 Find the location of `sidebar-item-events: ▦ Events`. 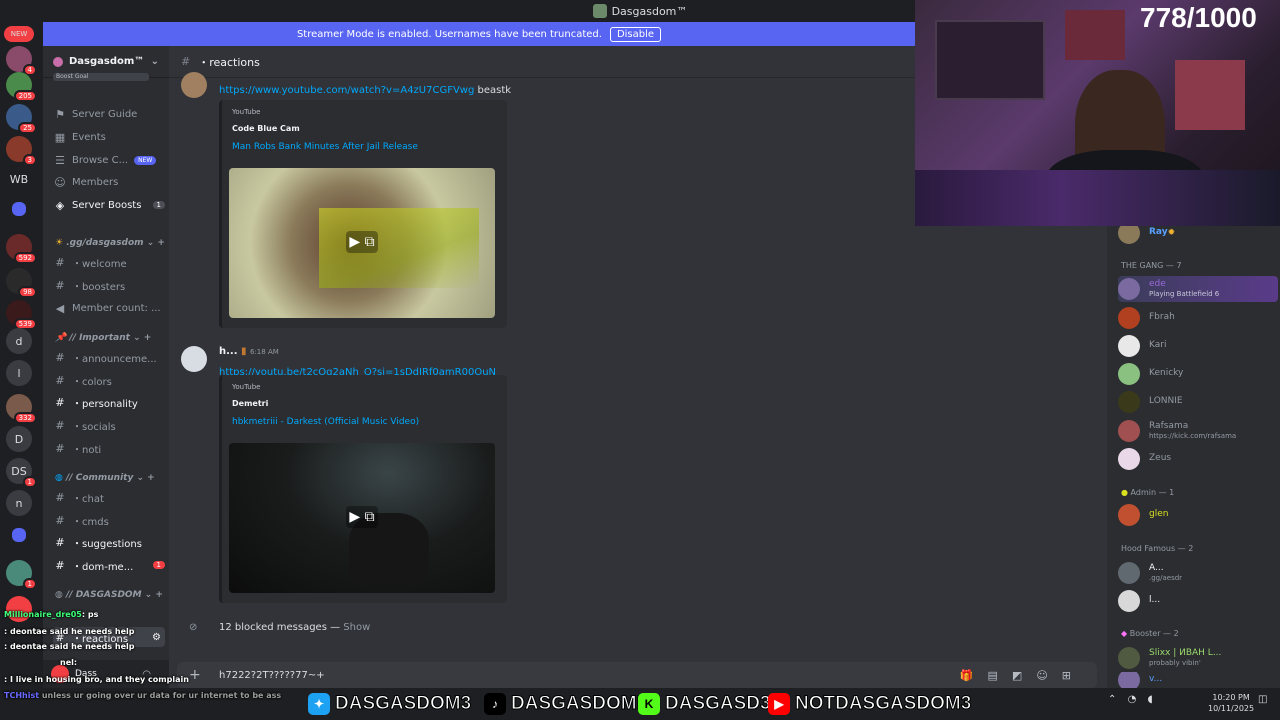

sidebar-item-events: ▦ Events is located at coordinates (109, 137).